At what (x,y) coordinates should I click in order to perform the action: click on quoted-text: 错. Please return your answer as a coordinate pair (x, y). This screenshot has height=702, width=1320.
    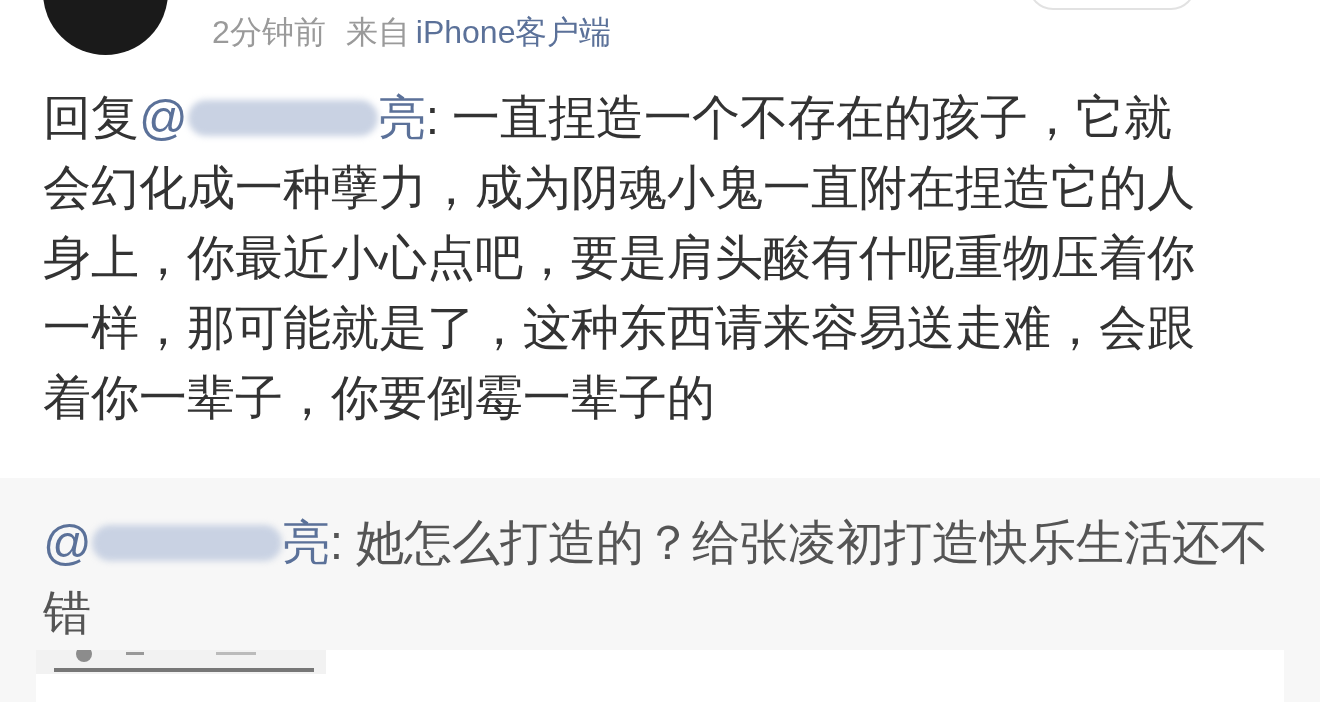
    Looking at the image, I should click on (67, 613).